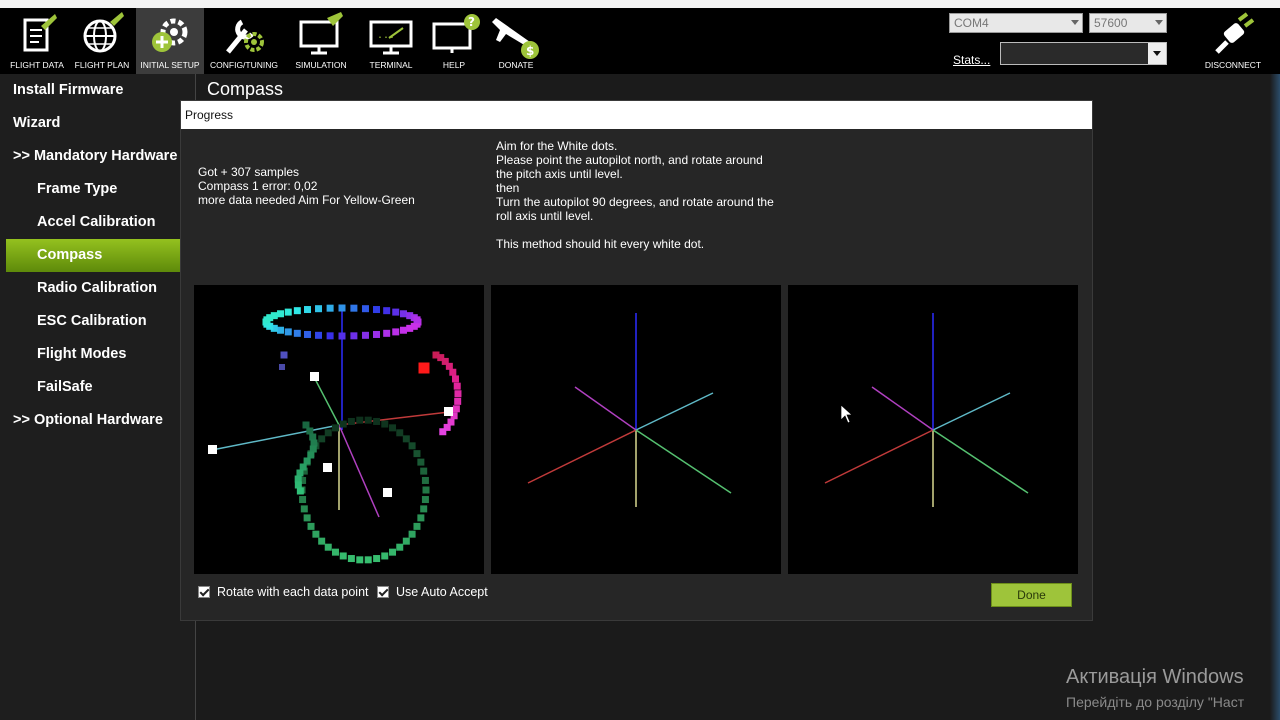 The height and width of the screenshot is (720, 1280). What do you see at coordinates (170, 41) in the screenshot?
I see `toolbar-initial-setup: INITIAL SETUP` at bounding box center [170, 41].